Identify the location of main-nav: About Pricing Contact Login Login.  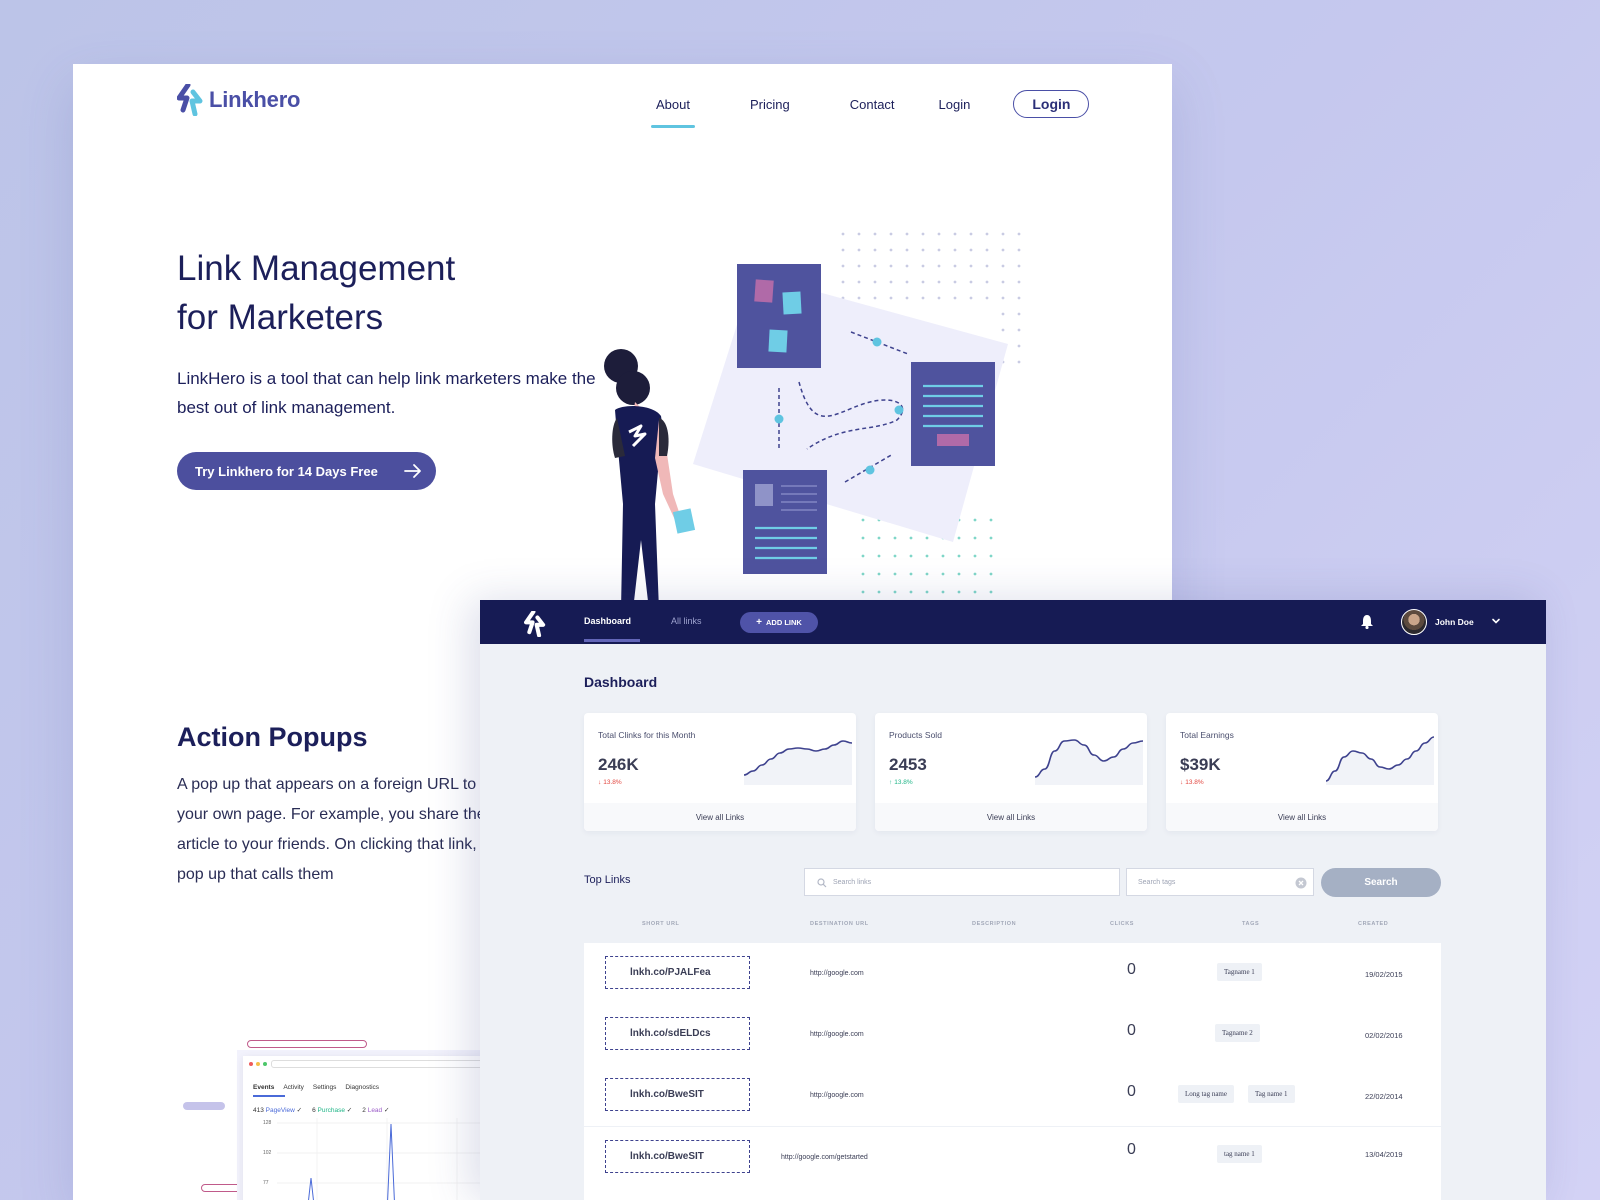
(870, 109).